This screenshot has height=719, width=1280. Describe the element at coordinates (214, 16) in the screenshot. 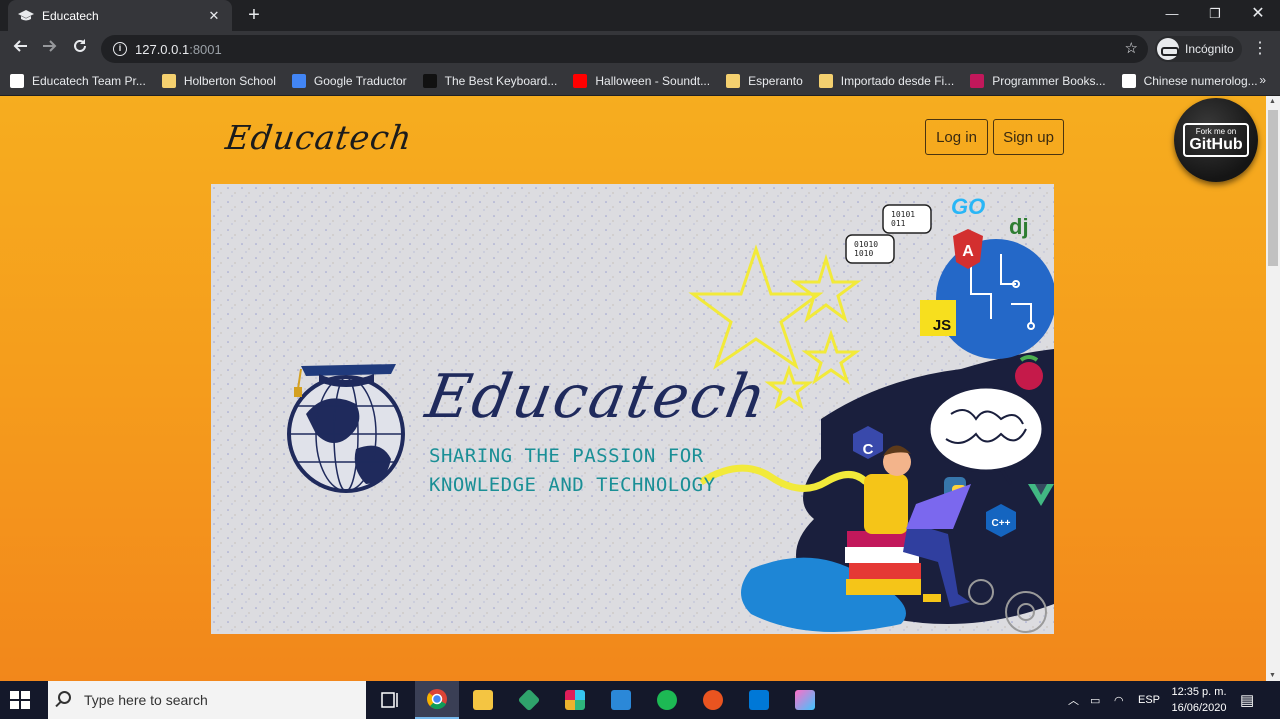

I see `close-tab-icon: ✕` at that location.